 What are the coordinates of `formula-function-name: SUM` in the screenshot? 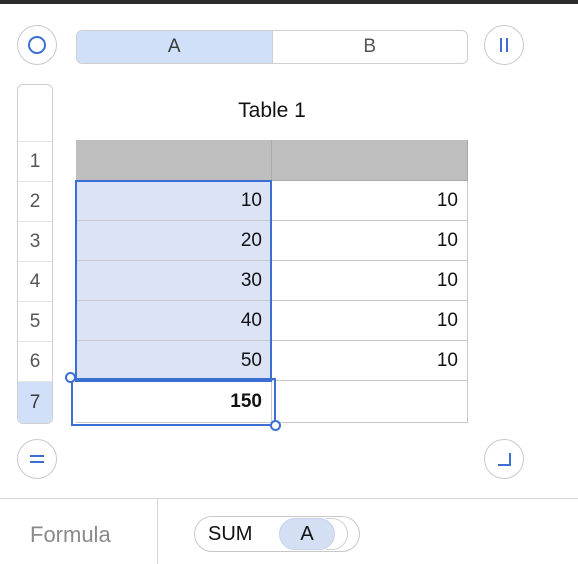 It's located at (230, 534).